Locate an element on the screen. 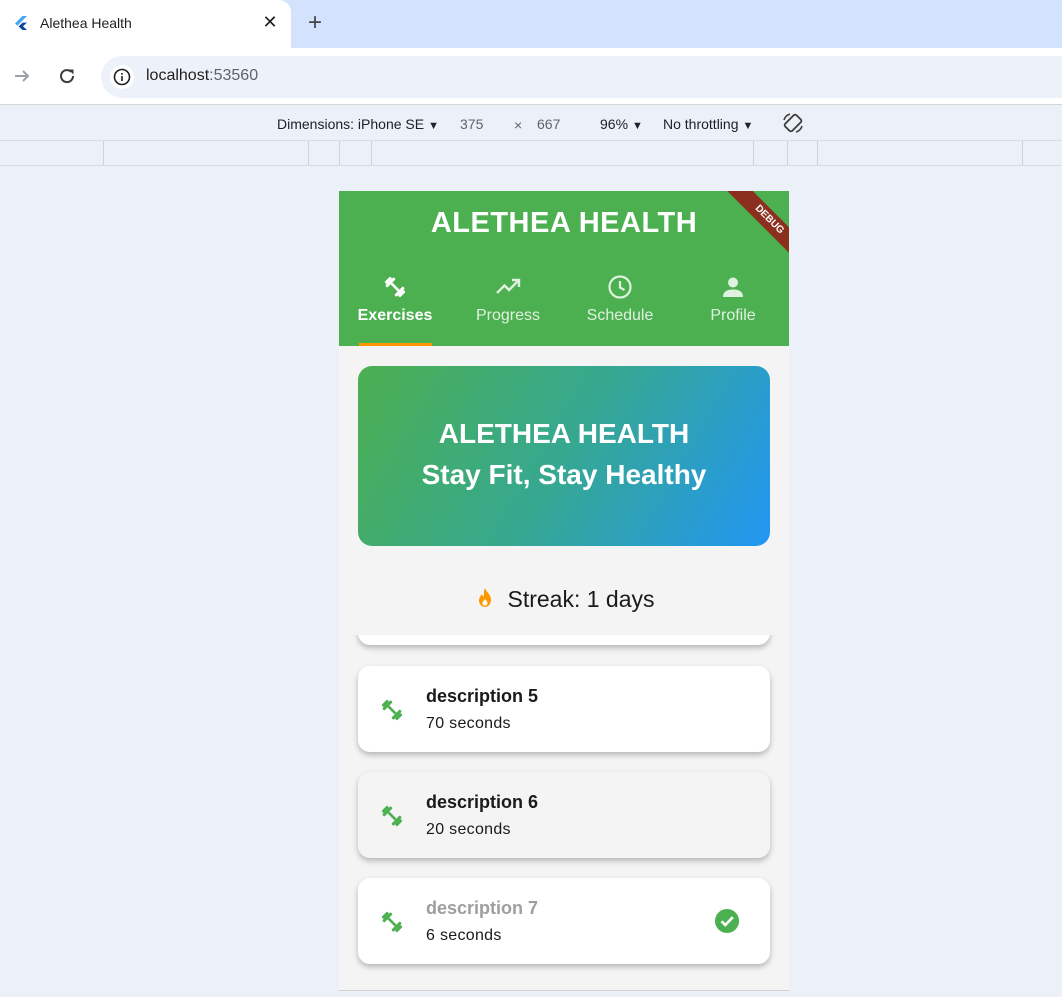 This screenshot has height=997, width=1062. zoom-label: 96% is located at coordinates (614, 124).